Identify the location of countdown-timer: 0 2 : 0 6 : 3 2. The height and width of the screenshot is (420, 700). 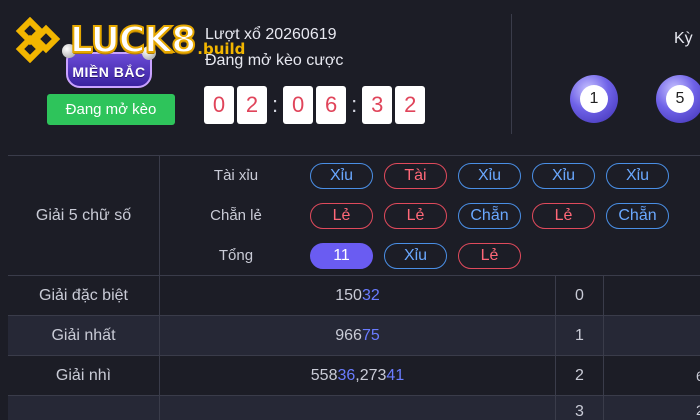
(316, 105).